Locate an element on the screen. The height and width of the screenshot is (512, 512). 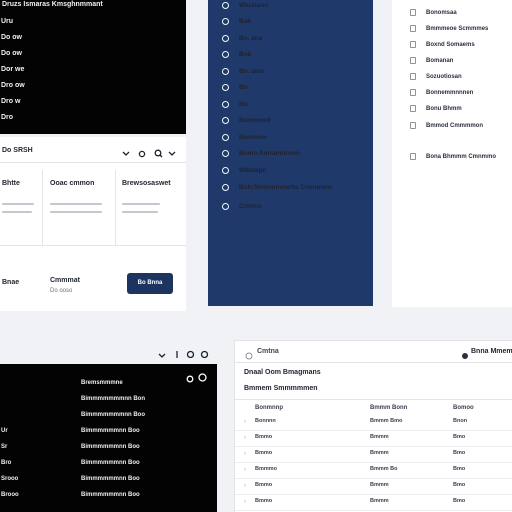
sidebar-item-label: Wibbapn is located at coordinates (253, 170).